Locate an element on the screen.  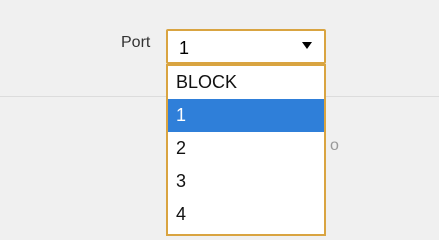
port-select-value: 1 is located at coordinates (184, 48).